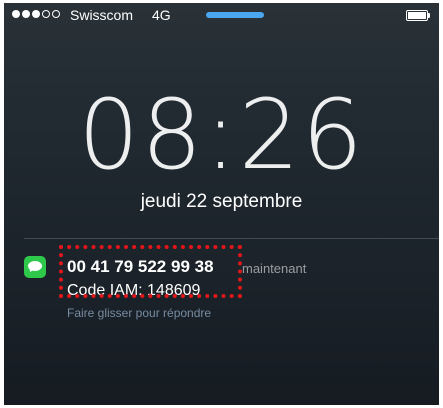 This screenshot has height=408, width=443. I want to click on battery-tip, so click(429, 15).